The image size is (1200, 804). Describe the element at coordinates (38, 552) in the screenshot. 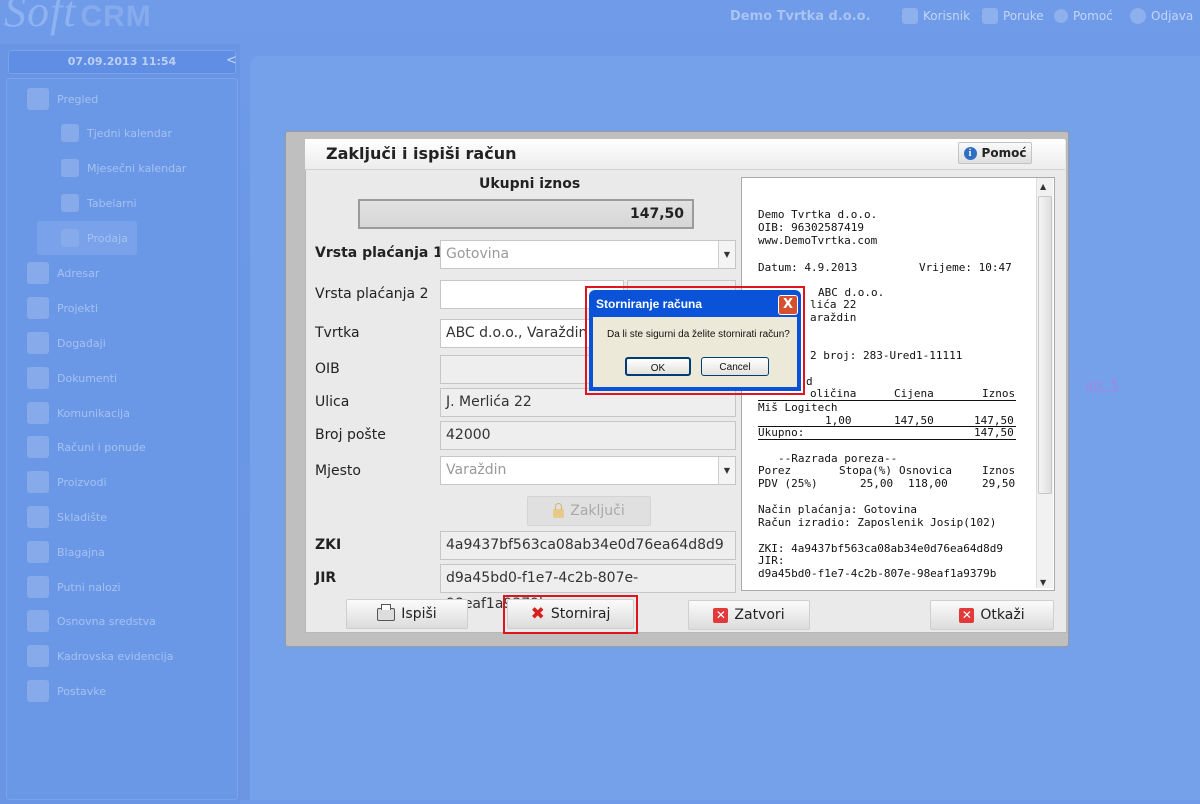

I see `cash-register-icon` at that location.